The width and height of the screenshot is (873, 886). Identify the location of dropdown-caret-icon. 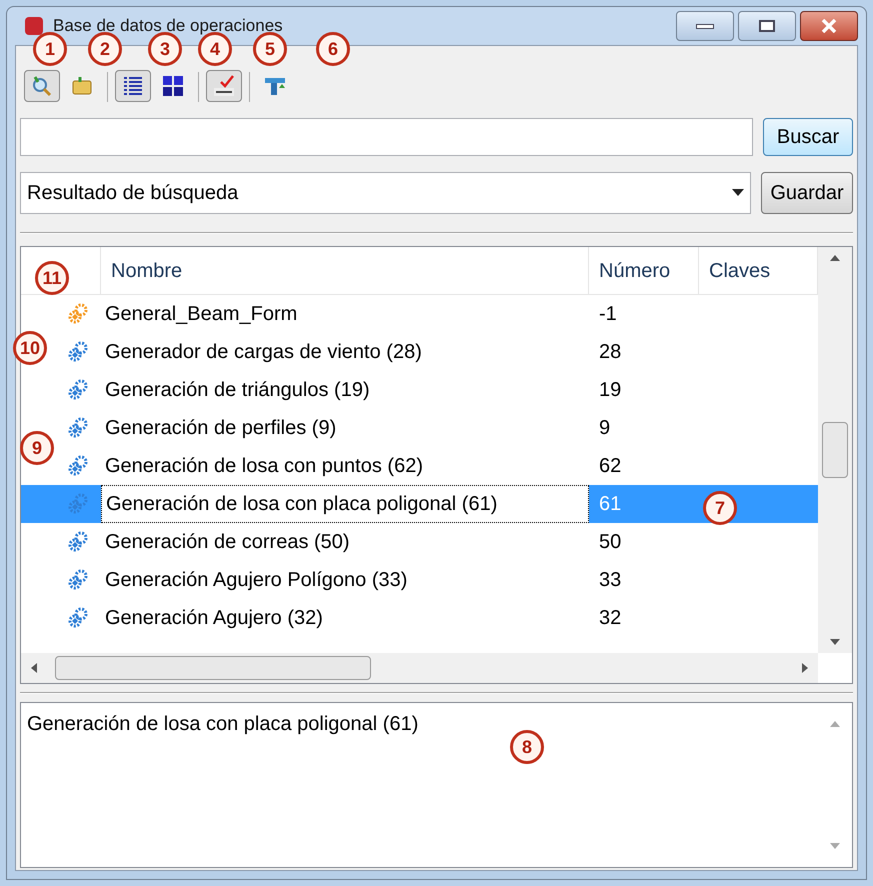
(738, 193).